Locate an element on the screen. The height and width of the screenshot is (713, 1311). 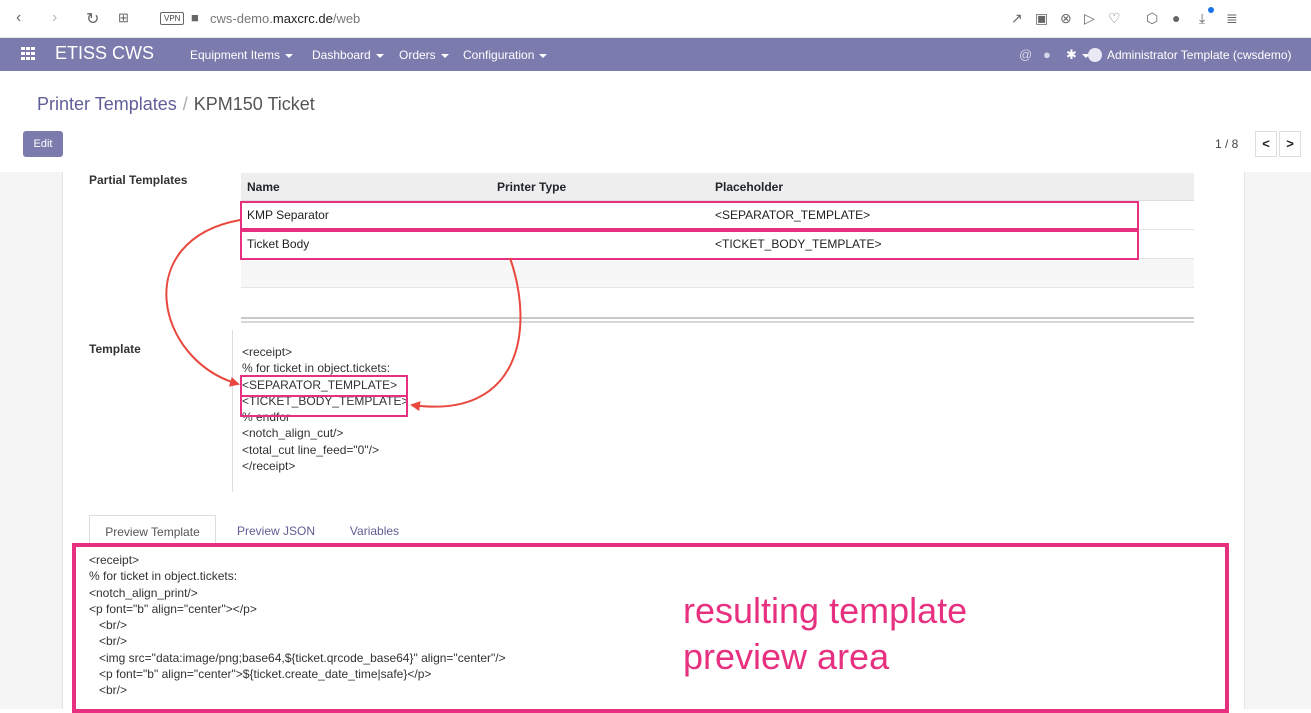
preview-line: <notch_align_print/> is located at coordinates (143, 592).